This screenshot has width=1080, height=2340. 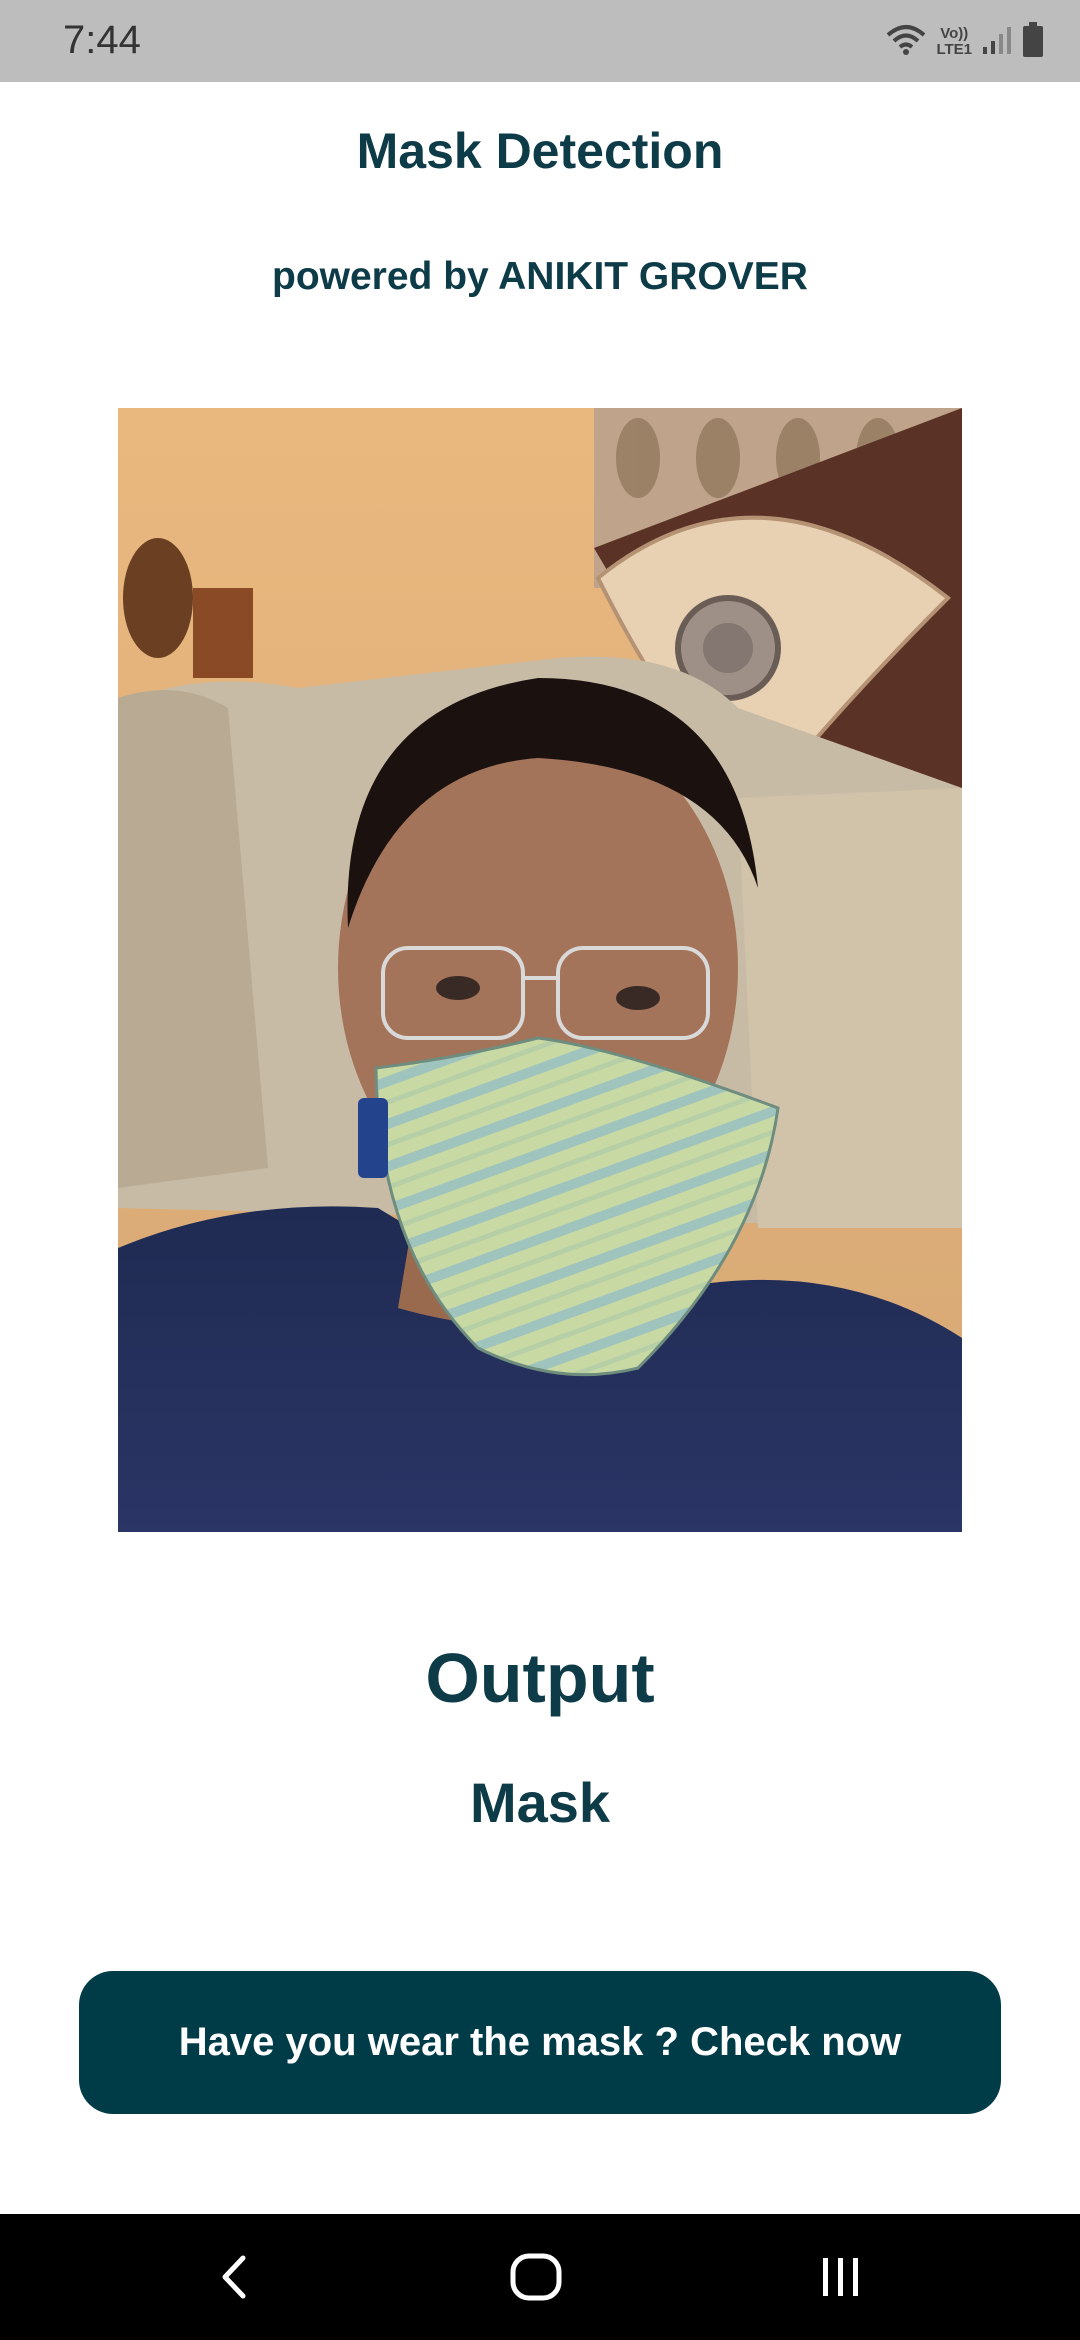 What do you see at coordinates (840, 2277) in the screenshot?
I see `recents-icon` at bounding box center [840, 2277].